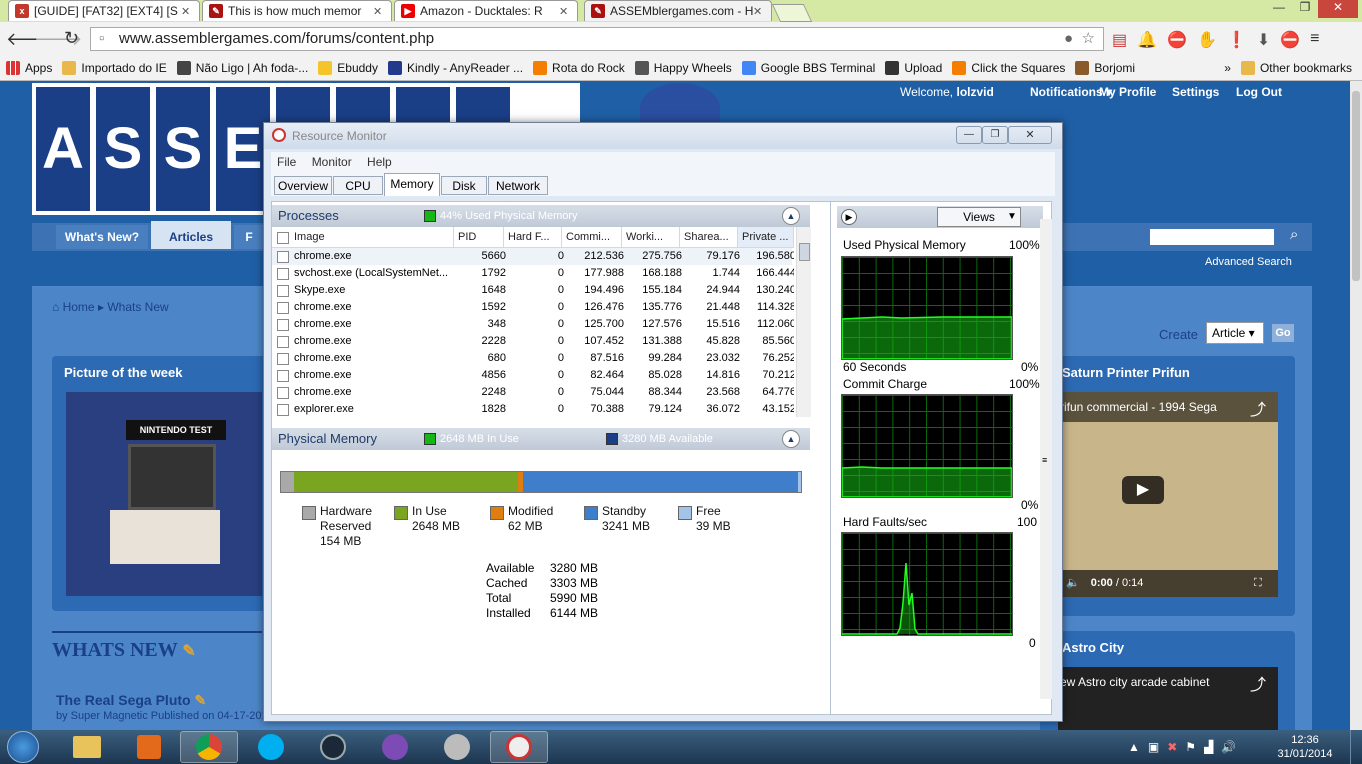  What do you see at coordinates (1258, 683) in the screenshot?
I see `share-icon: ⤴` at bounding box center [1258, 683].